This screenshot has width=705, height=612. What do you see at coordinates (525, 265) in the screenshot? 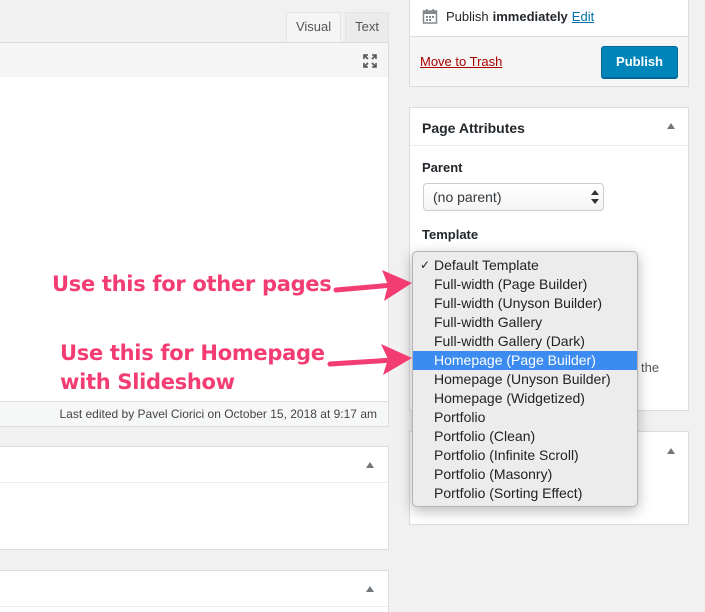
I see `template-option-default: Default Template` at bounding box center [525, 265].